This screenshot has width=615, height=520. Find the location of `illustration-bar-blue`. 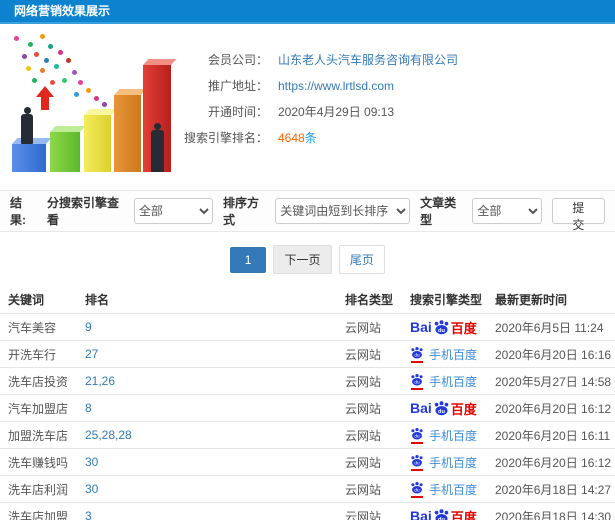

illustration-bar-blue is located at coordinates (29, 158).